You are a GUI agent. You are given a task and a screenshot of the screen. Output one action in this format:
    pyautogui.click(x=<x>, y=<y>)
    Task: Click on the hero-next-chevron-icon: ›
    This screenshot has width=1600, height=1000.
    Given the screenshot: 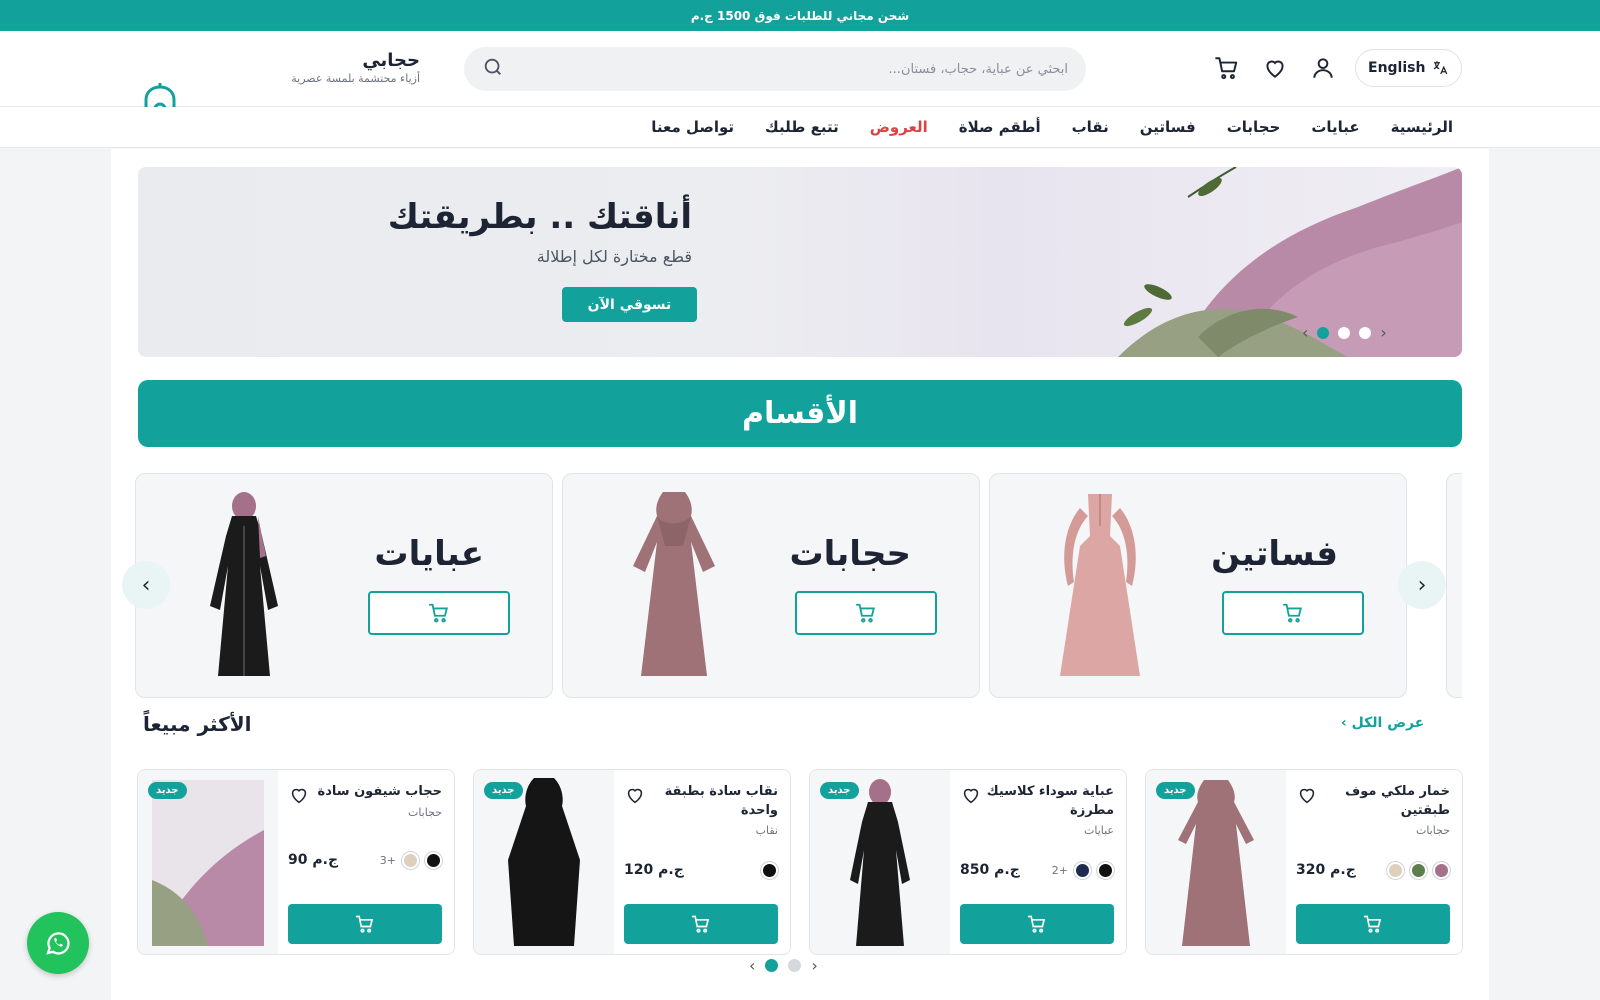 What is the action you would take?
    pyautogui.click(x=1383, y=332)
    